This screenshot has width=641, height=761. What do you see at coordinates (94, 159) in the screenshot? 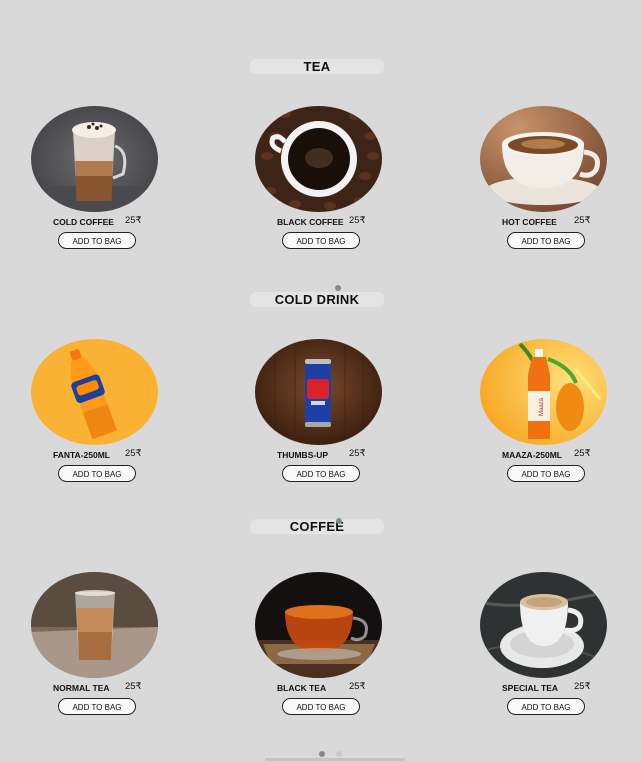
I see `cold-coffee-image` at bounding box center [94, 159].